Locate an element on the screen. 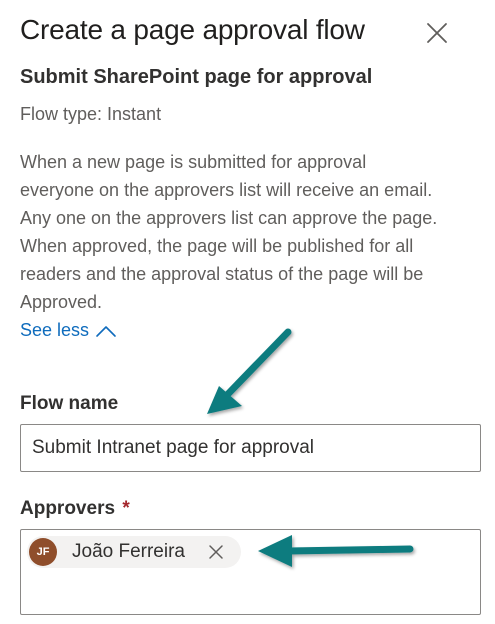 The height and width of the screenshot is (624, 495). close-panel-button is located at coordinates (437, 33).